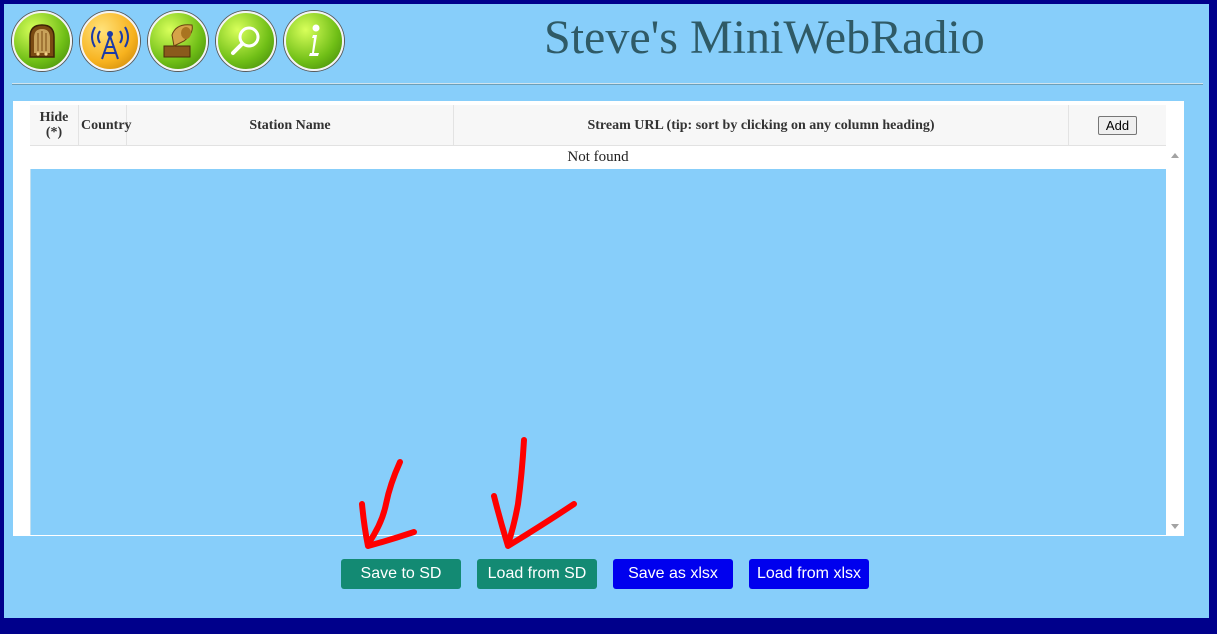 This screenshot has height=634, width=1217. What do you see at coordinates (54, 125) in the screenshot?
I see `column-header-hide: Hide (*)` at bounding box center [54, 125].